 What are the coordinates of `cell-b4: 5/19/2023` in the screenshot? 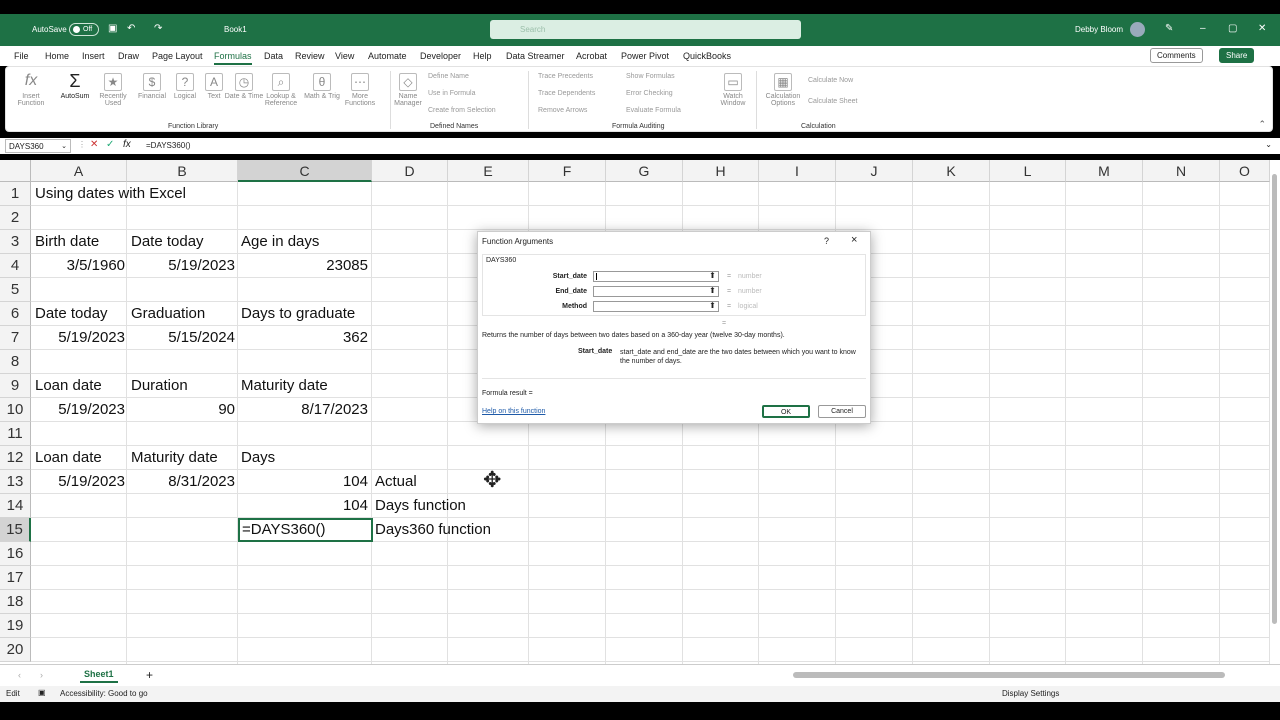 It's located at (181, 266).